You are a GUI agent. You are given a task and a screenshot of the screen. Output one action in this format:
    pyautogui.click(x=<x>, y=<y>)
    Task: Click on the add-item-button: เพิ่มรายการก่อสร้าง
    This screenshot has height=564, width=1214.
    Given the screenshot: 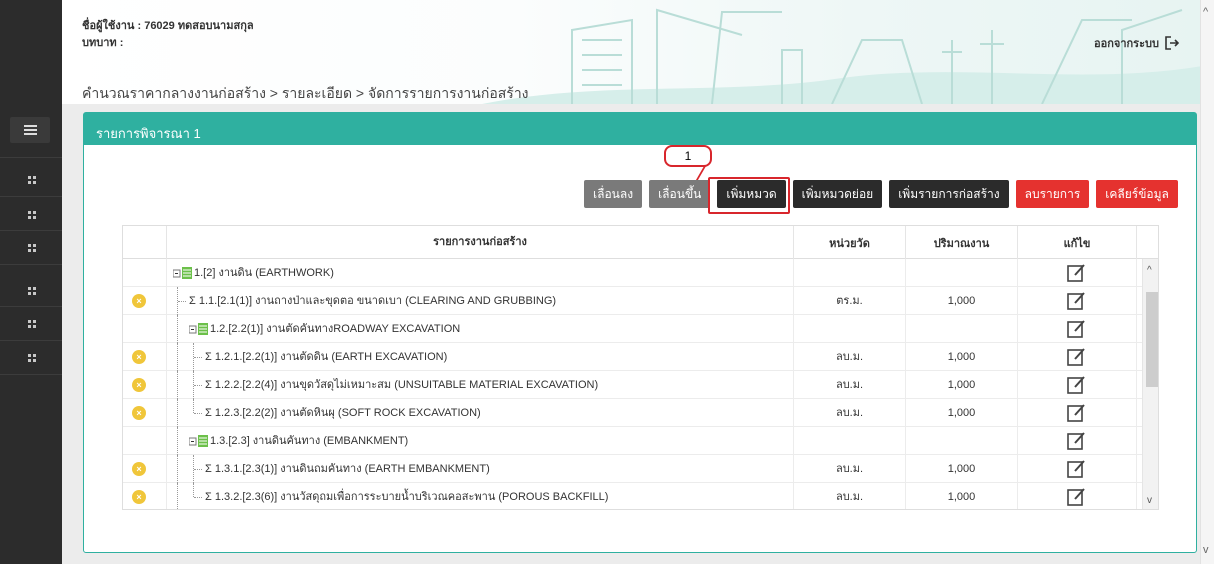 What is the action you would take?
    pyautogui.click(x=949, y=194)
    